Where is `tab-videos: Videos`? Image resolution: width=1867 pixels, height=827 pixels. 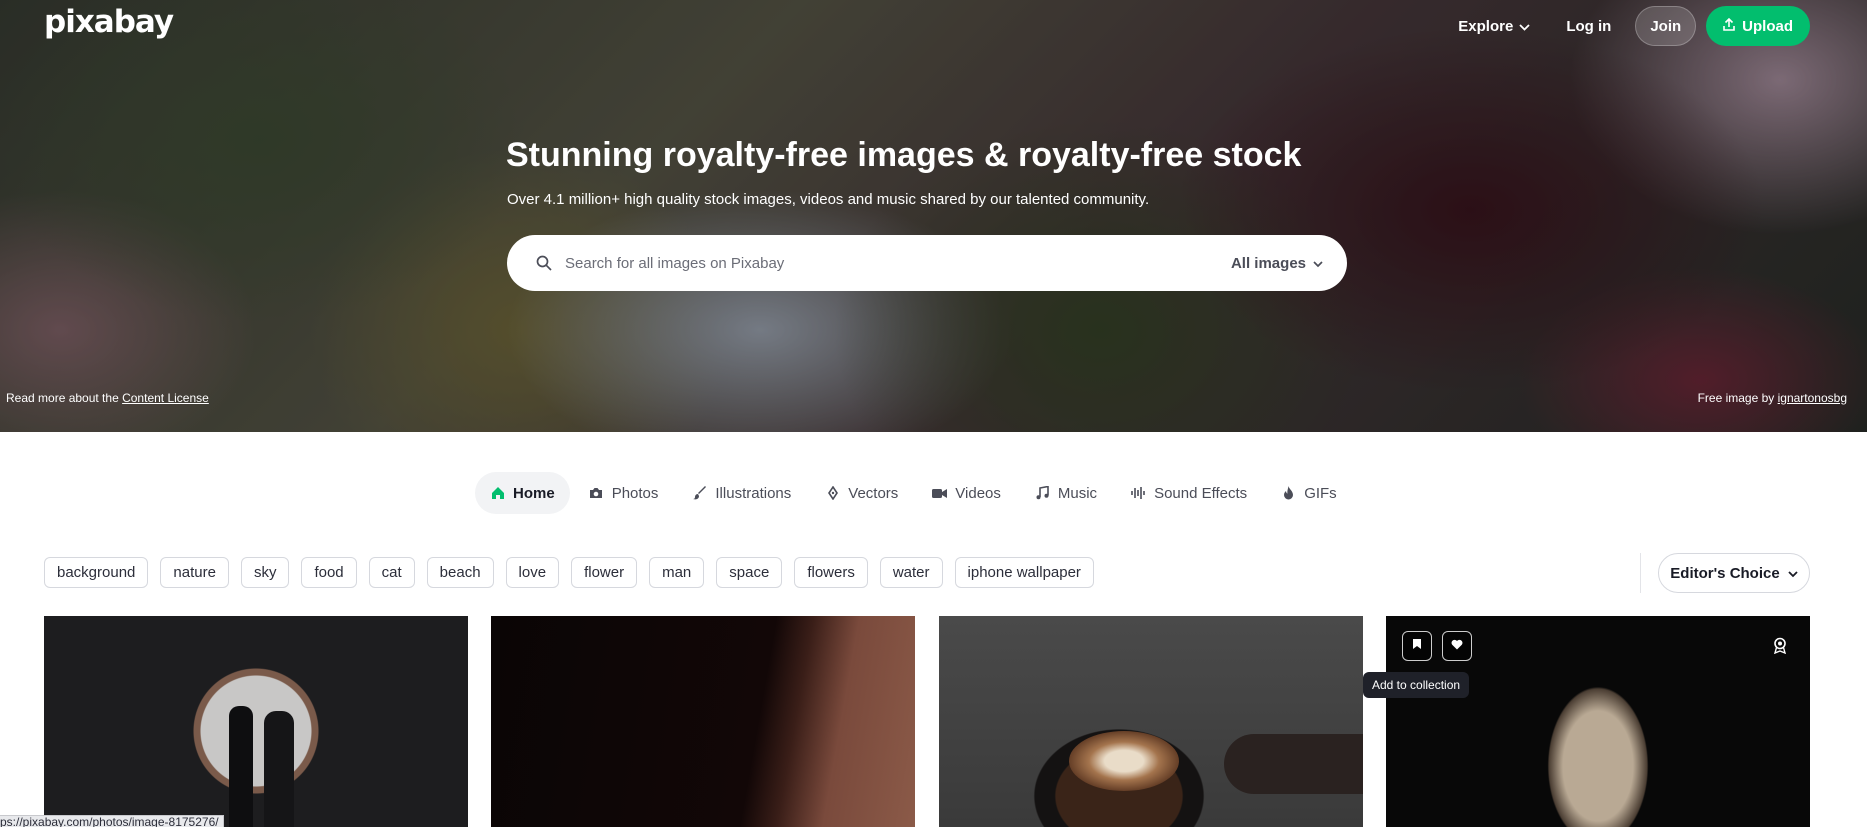
tab-videos: Videos is located at coordinates (966, 493).